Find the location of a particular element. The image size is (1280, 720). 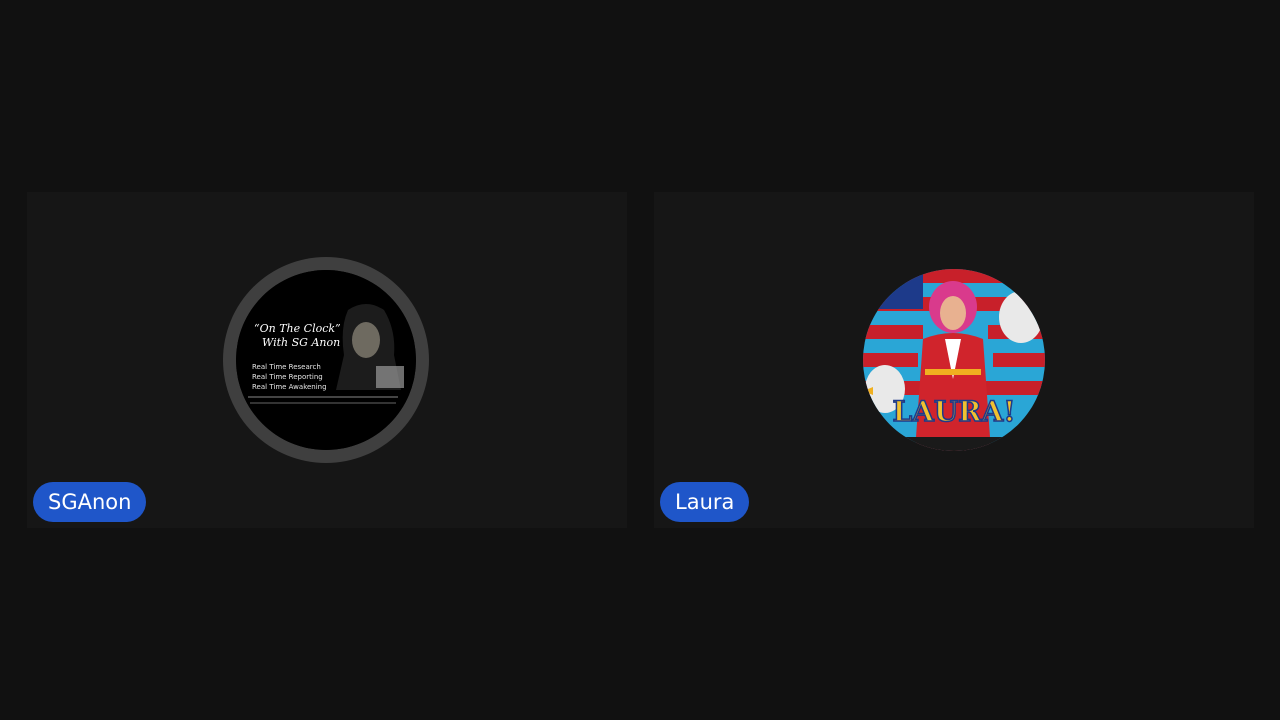

participant-name-label: SGAnon is located at coordinates (90, 502).